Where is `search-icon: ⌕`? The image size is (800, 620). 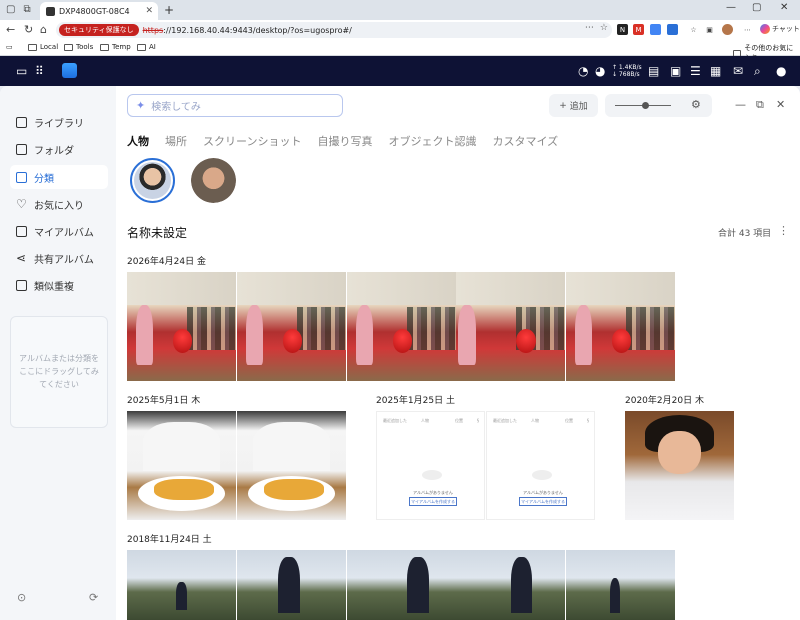
search-icon: ⌕ is located at coordinates (757, 71).